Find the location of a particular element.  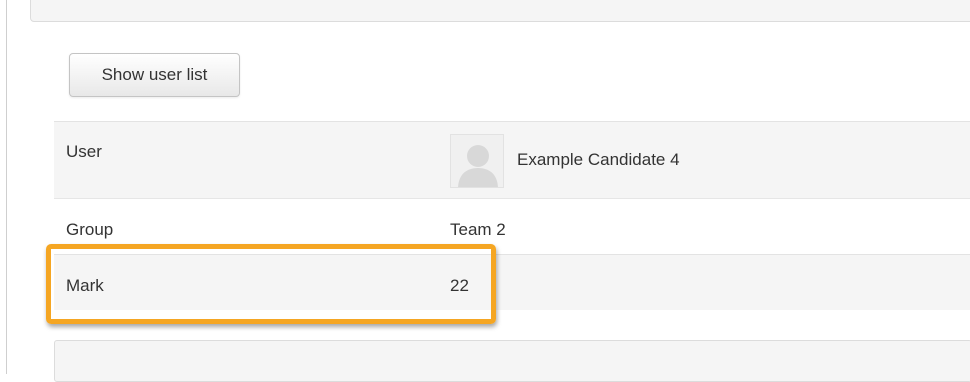

page-left-border is located at coordinates (3, 187).